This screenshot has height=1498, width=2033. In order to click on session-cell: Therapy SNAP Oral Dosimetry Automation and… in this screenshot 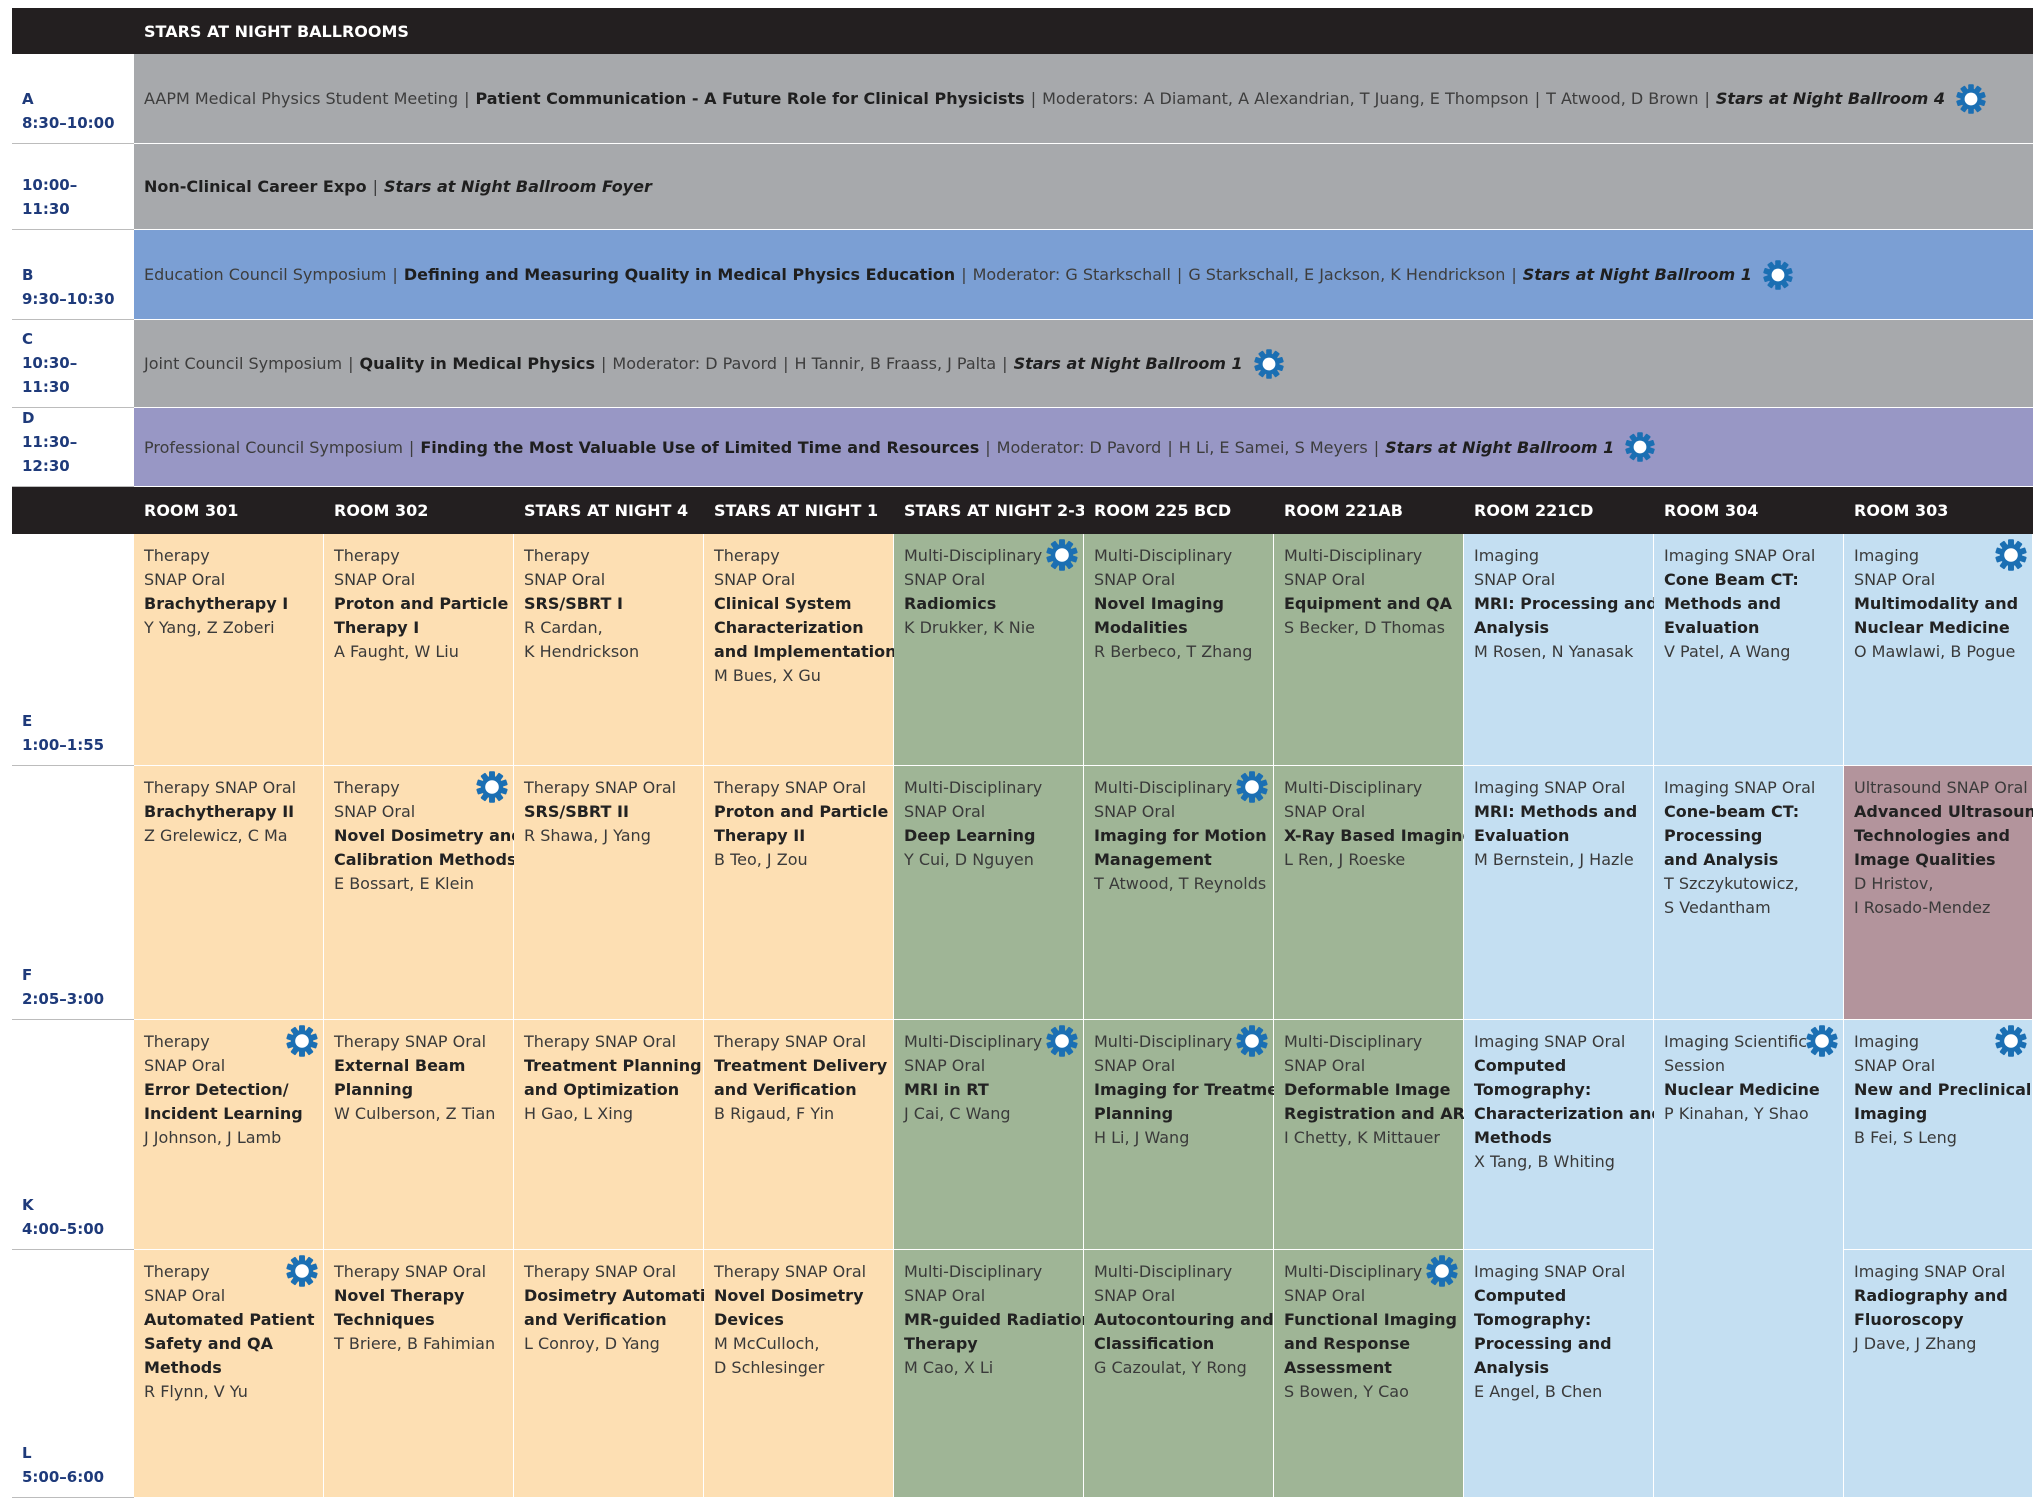, I will do `click(621, 1374)`.